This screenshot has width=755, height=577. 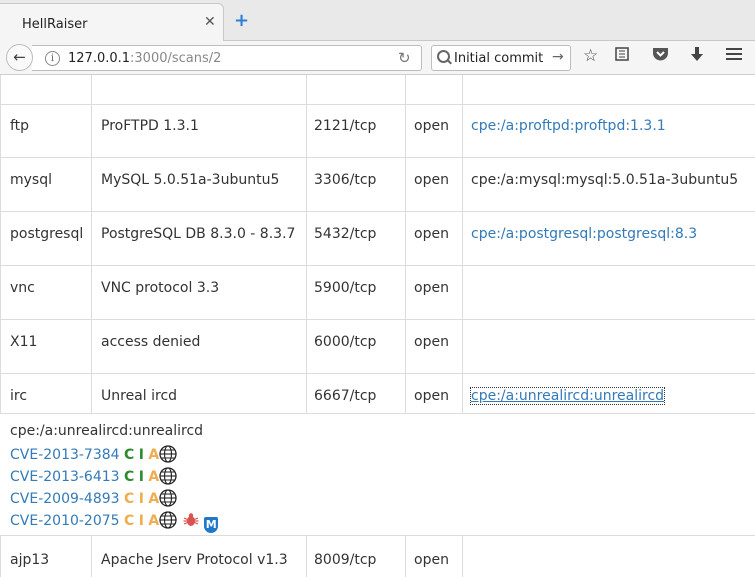 I want to click on service-product: access denied, so click(x=151, y=342).